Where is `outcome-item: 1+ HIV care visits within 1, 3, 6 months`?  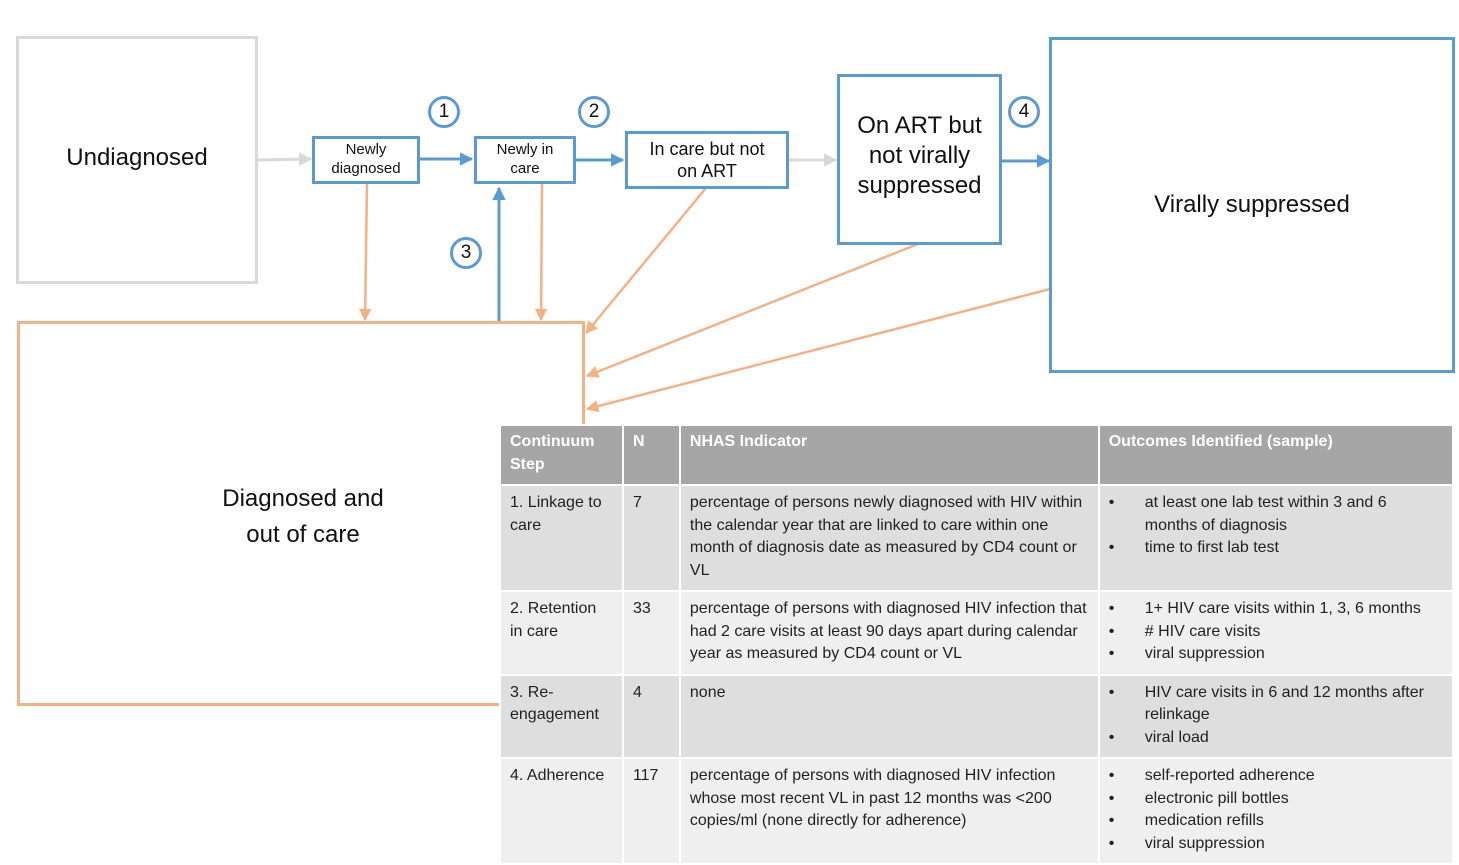 outcome-item: 1+ HIV care visits within 1, 3, 6 months is located at coordinates (1276, 609).